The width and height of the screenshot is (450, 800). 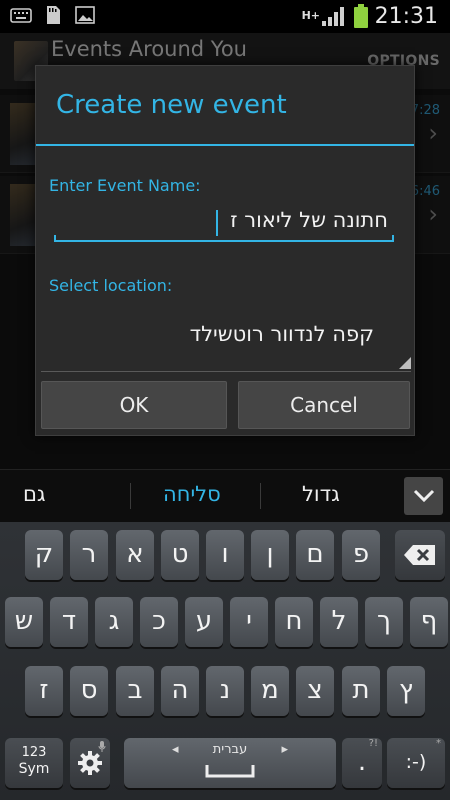 What do you see at coordinates (225, 555) in the screenshot?
I see `key: ו` at bounding box center [225, 555].